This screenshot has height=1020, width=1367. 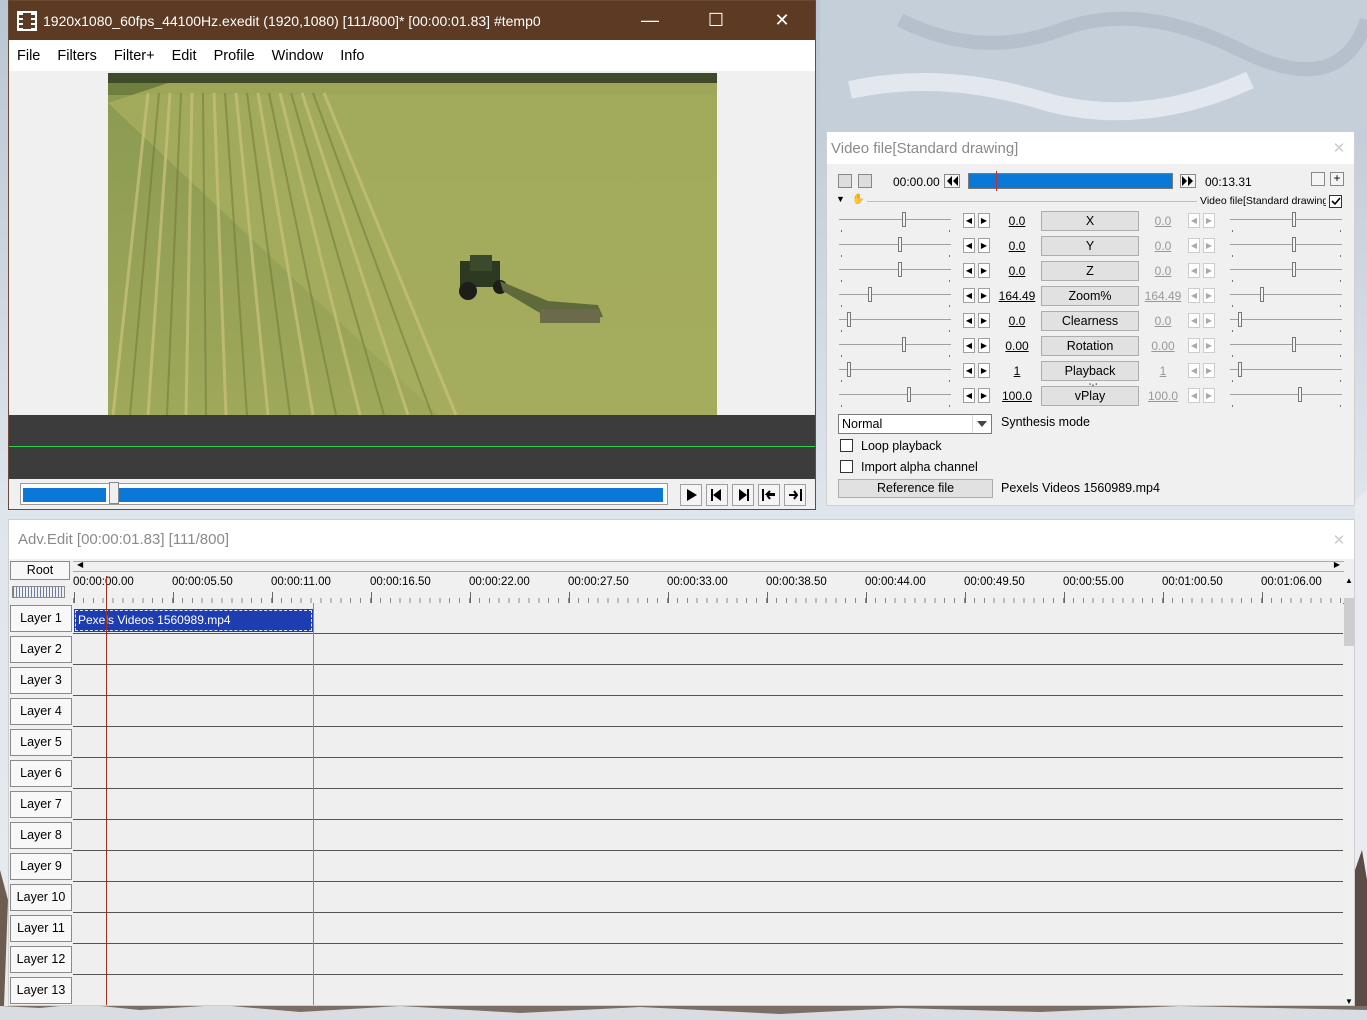 What do you see at coordinates (40, 570) in the screenshot?
I see `root-button: Root` at bounding box center [40, 570].